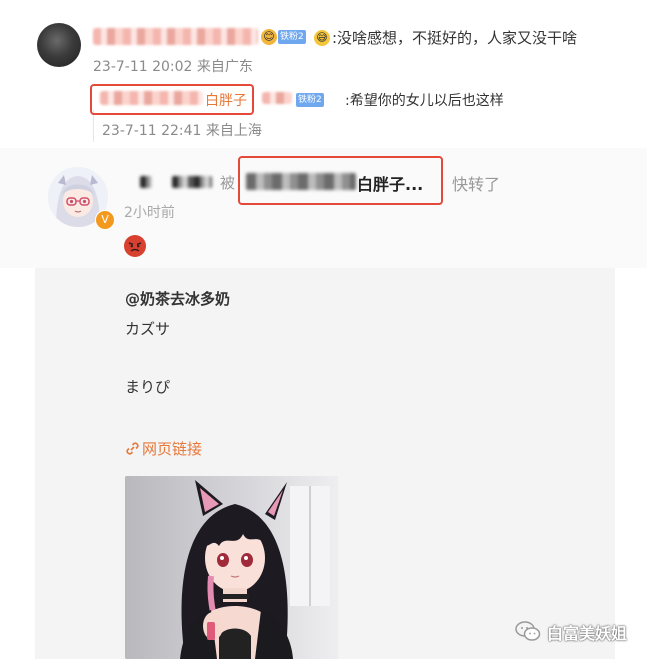  What do you see at coordinates (292, 37) in the screenshot?
I see `fan-level-badge: 铁粉2` at bounding box center [292, 37].